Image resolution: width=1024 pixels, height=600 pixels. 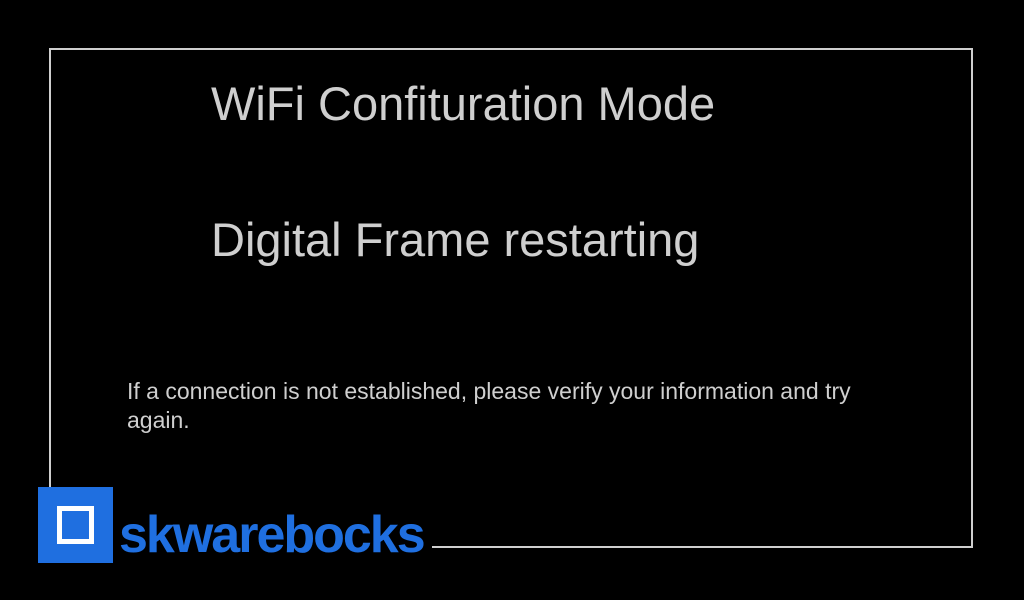 I want to click on brand-name: skwarebocks, so click(x=272, y=535).